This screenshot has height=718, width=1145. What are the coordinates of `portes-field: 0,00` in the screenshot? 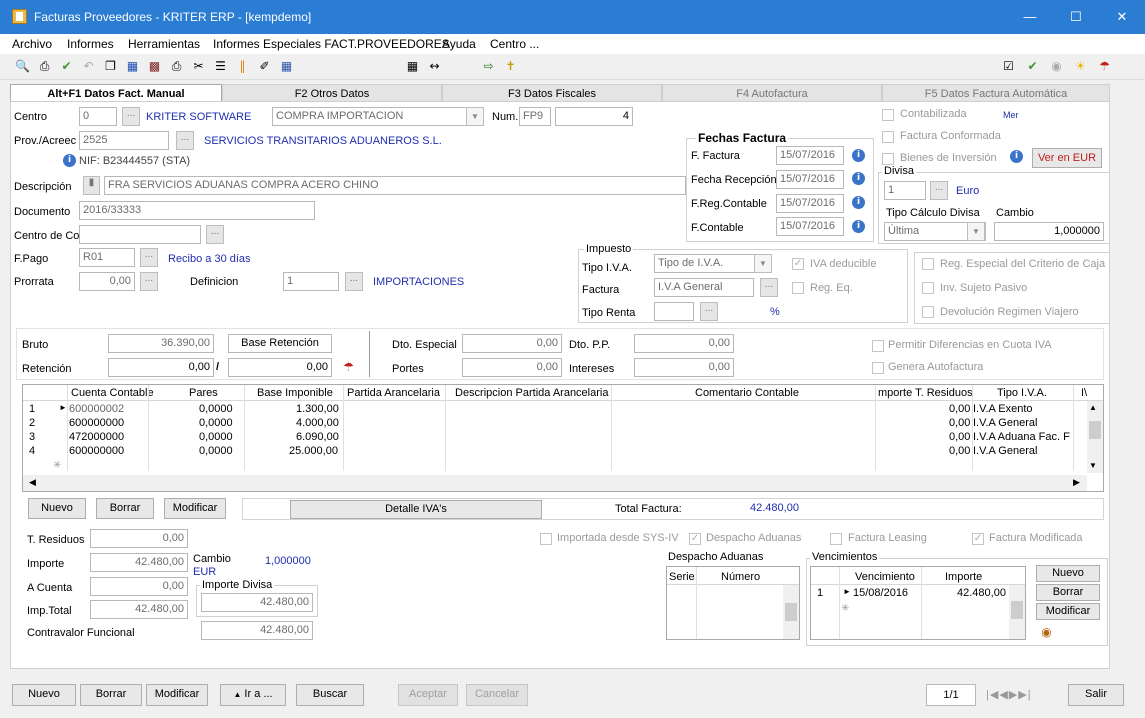 It's located at (512, 367).